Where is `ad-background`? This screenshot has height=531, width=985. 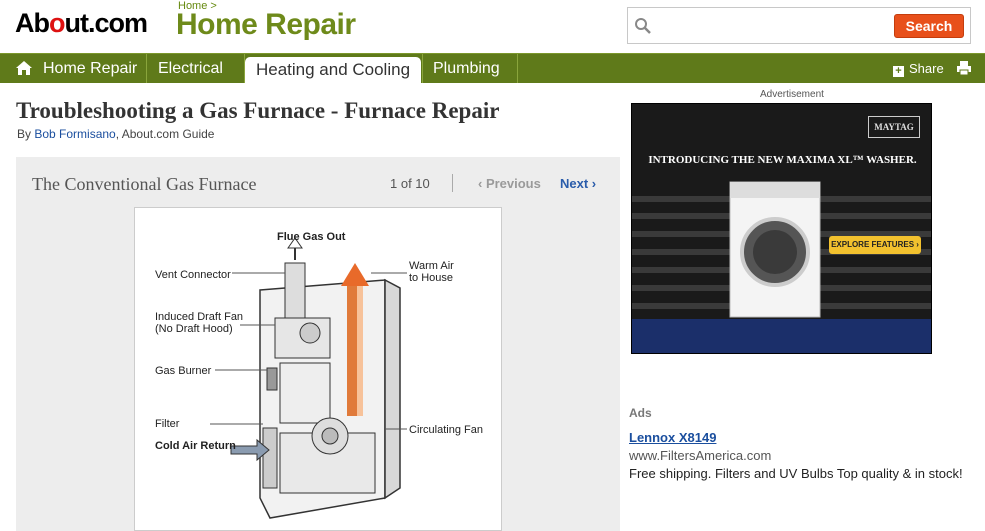 ad-background is located at coordinates (781, 228).